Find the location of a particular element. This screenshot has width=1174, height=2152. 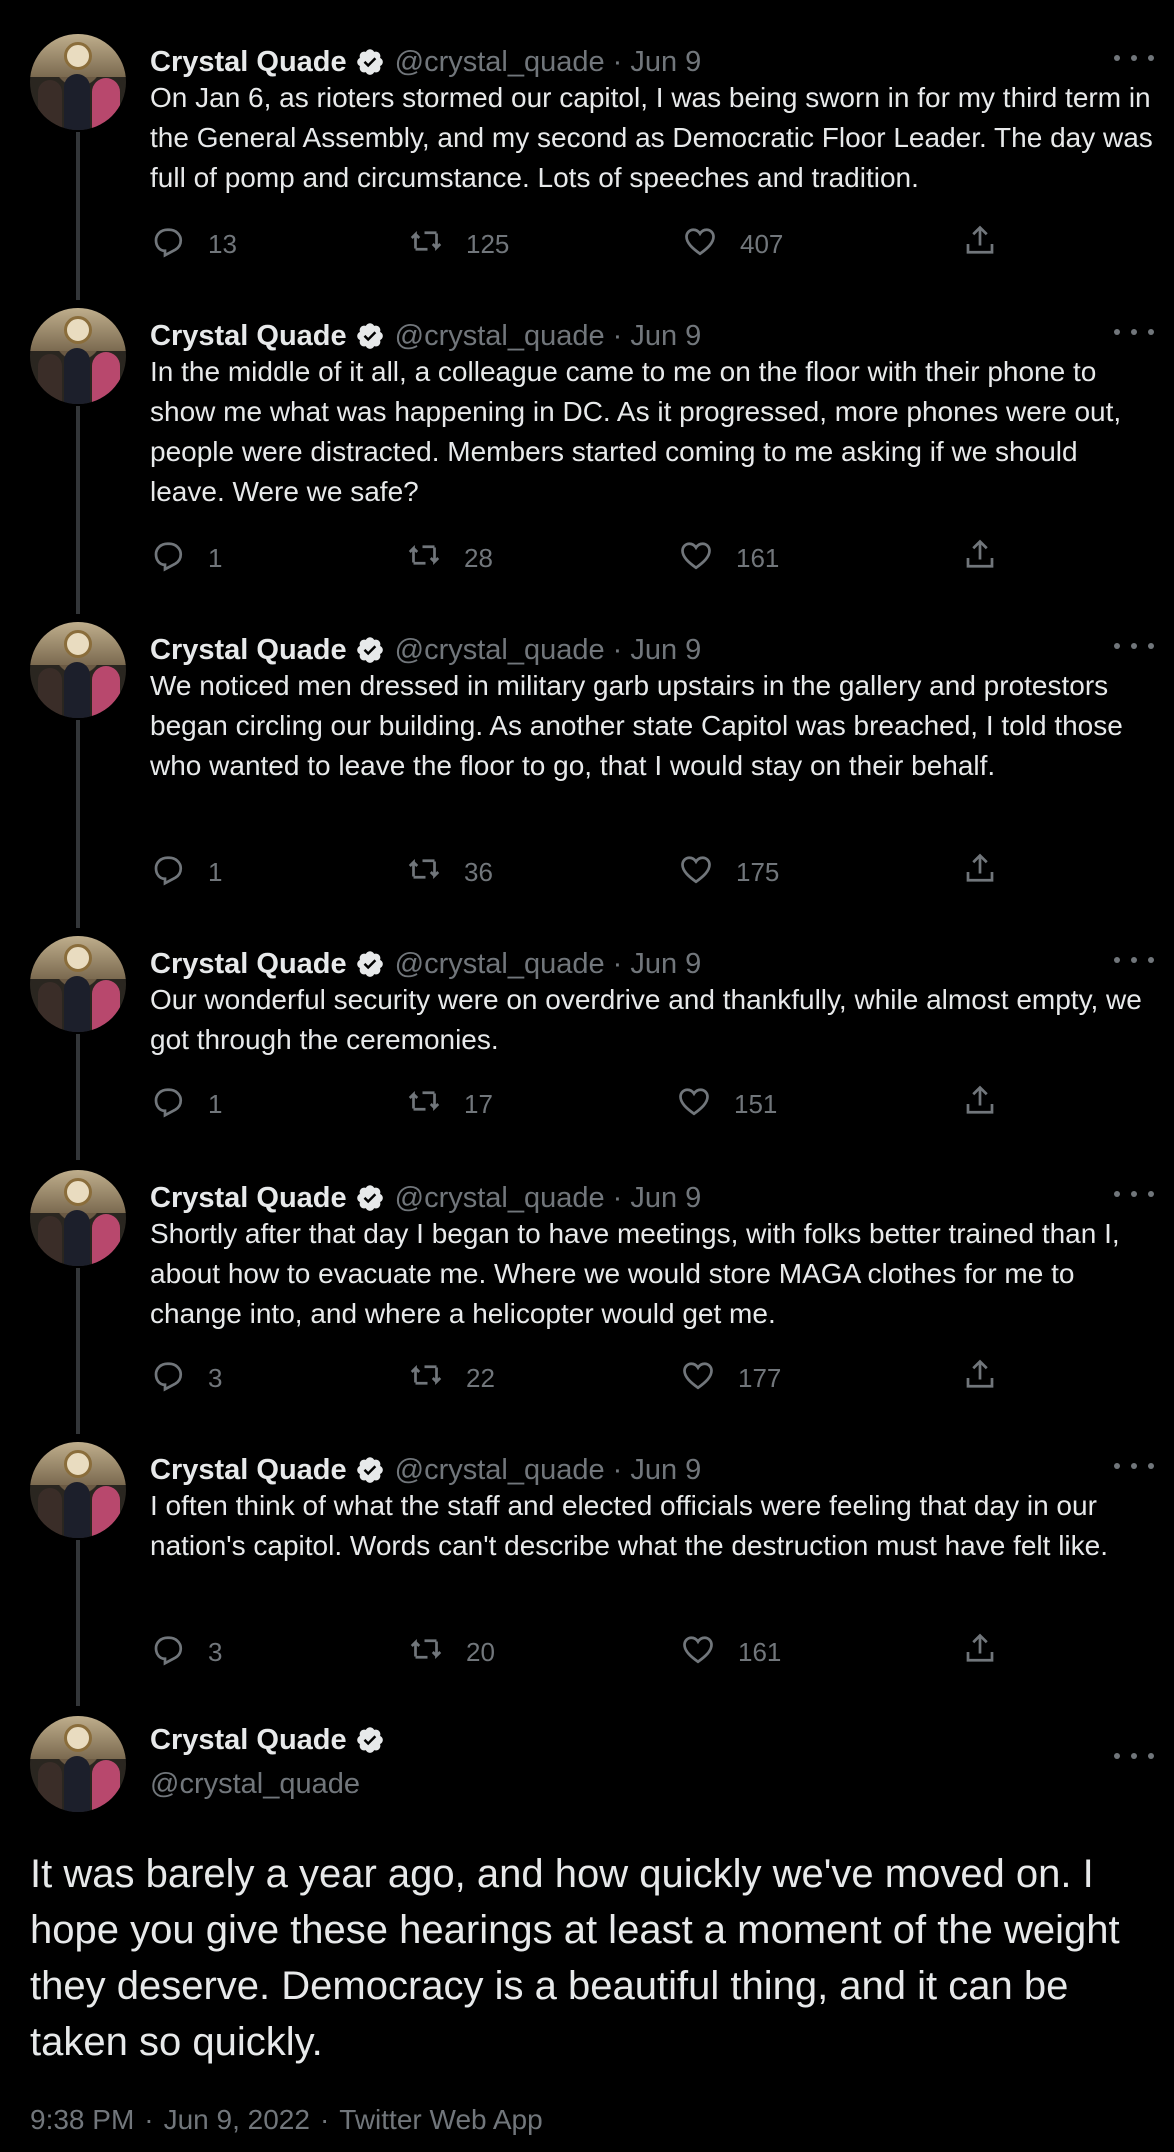

reply-count: 1 is located at coordinates (215, 871).